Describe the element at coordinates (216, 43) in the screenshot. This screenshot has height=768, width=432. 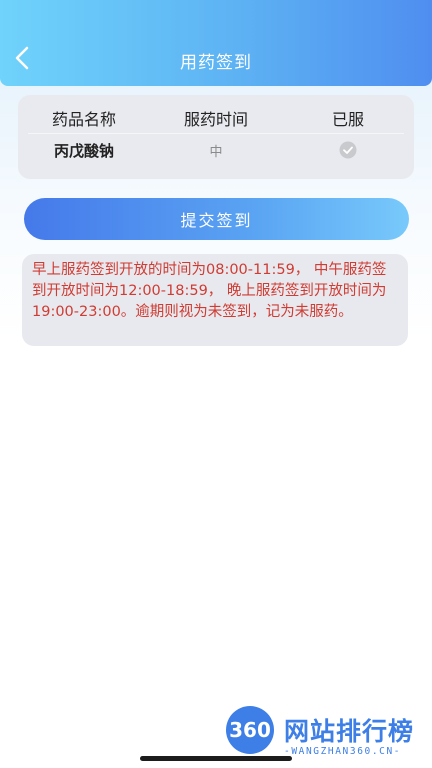
I see `app-header: 用药签到` at that location.